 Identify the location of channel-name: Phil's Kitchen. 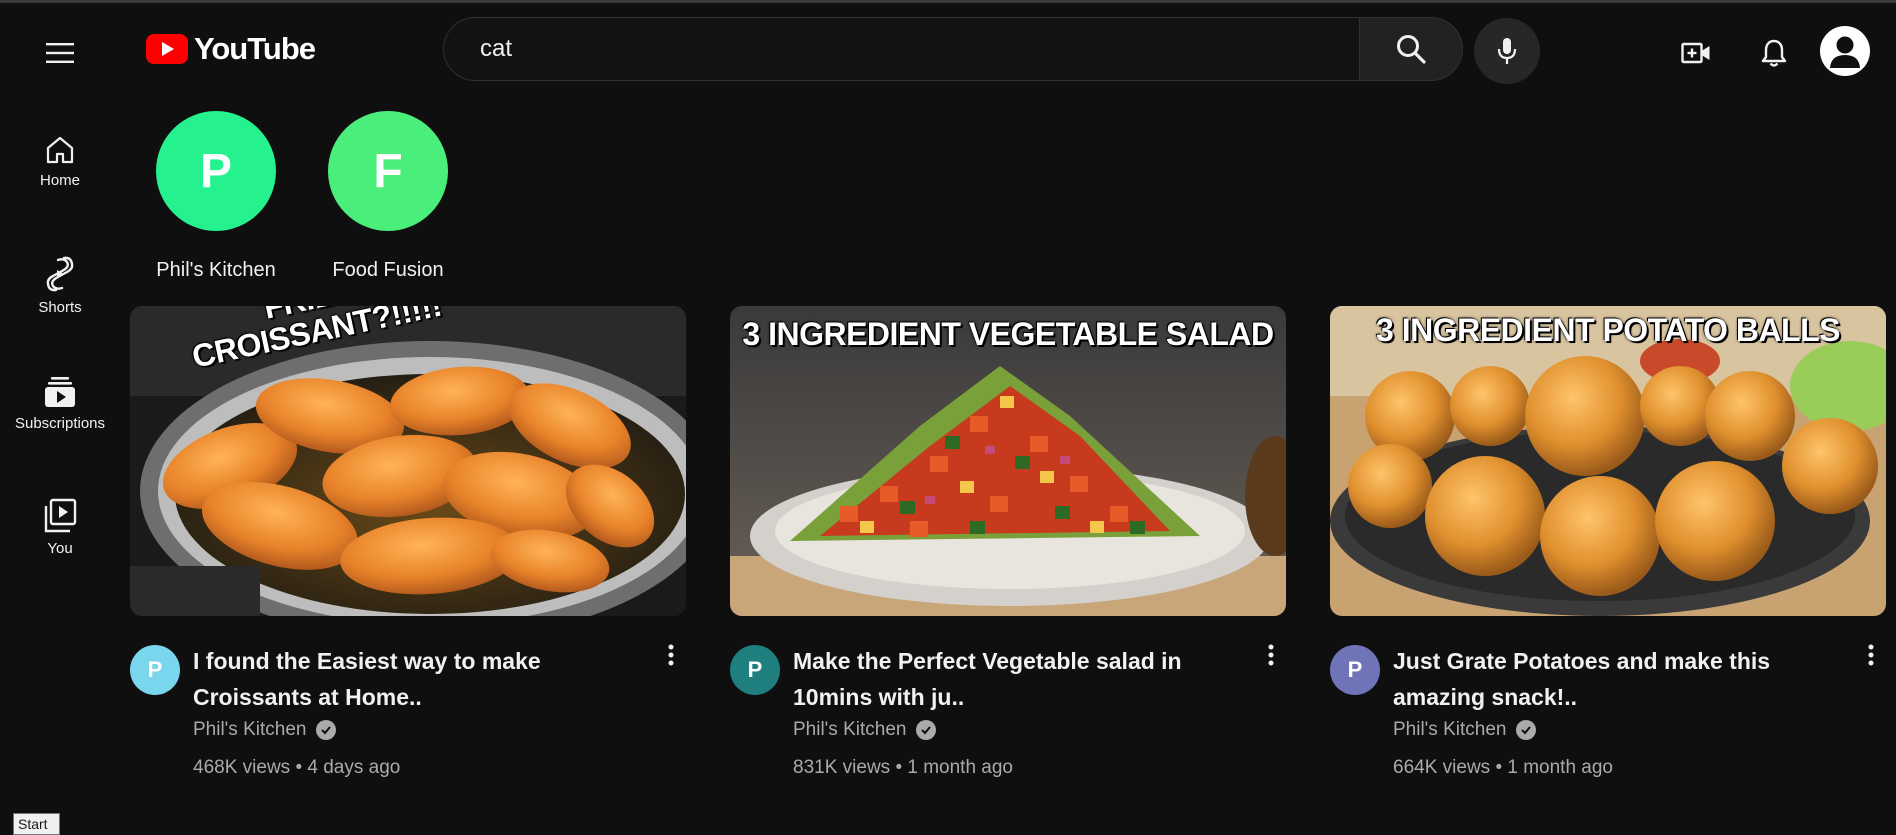
(215, 270).